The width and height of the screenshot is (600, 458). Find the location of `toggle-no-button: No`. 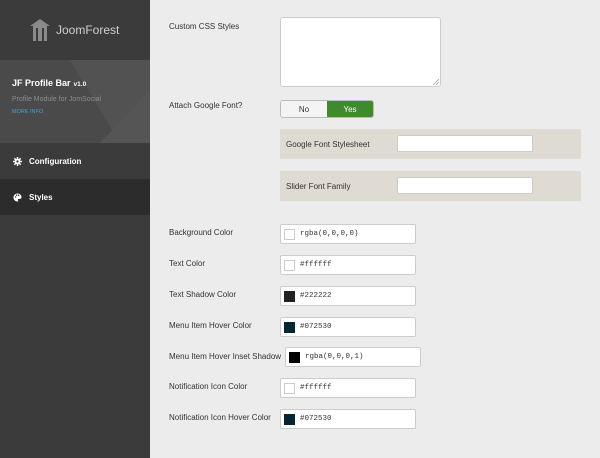

toggle-no-button: No is located at coordinates (304, 109).